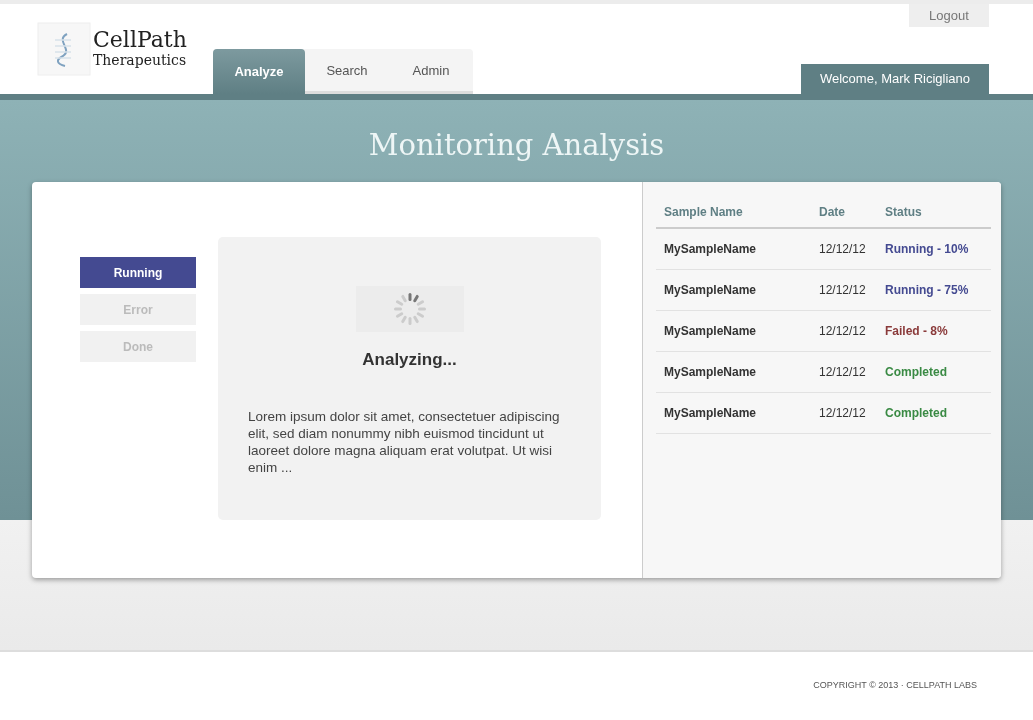 This screenshot has height=720, width=1033. Describe the element at coordinates (949, 15) in the screenshot. I see `logout-button: Logout` at that location.